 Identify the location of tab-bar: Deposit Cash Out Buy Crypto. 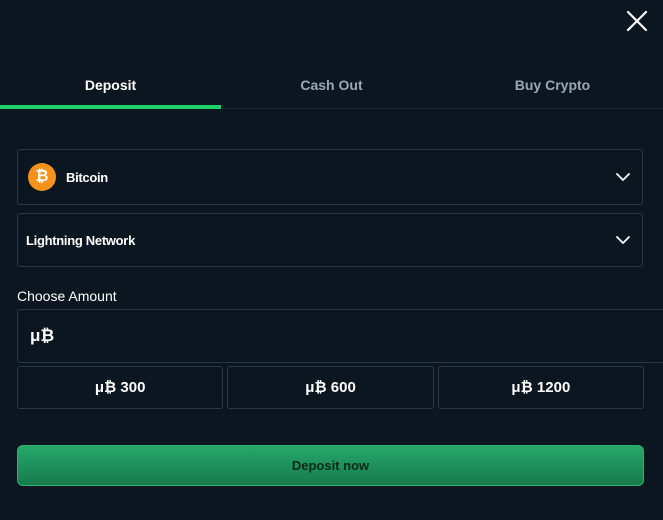
(331, 87).